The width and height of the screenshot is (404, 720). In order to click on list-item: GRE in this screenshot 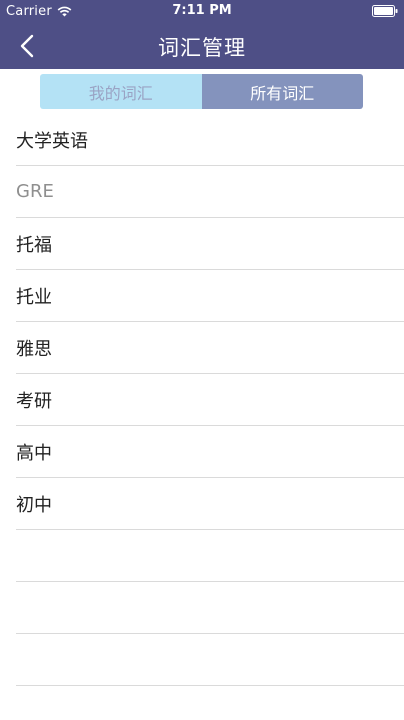, I will do `click(210, 192)`.